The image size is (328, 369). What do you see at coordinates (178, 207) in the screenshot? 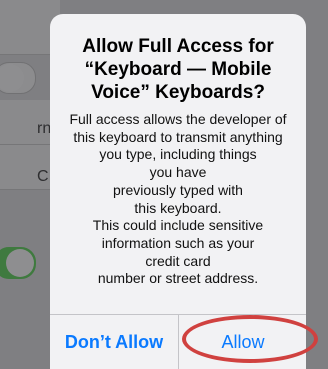
I see `alert-message-line: this keyboard.` at bounding box center [178, 207].